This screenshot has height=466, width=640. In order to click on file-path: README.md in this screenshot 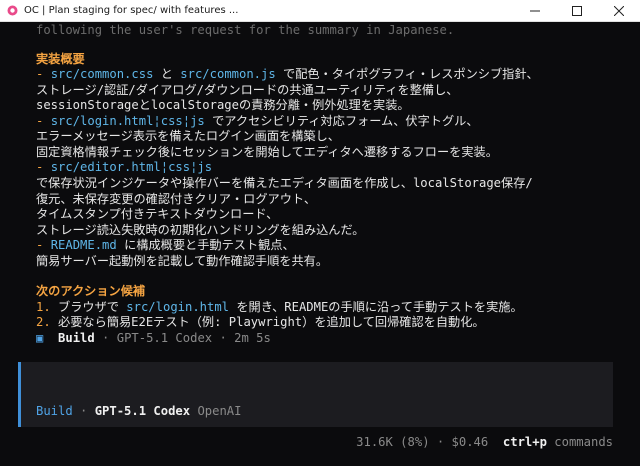, I will do `click(83, 245)`.